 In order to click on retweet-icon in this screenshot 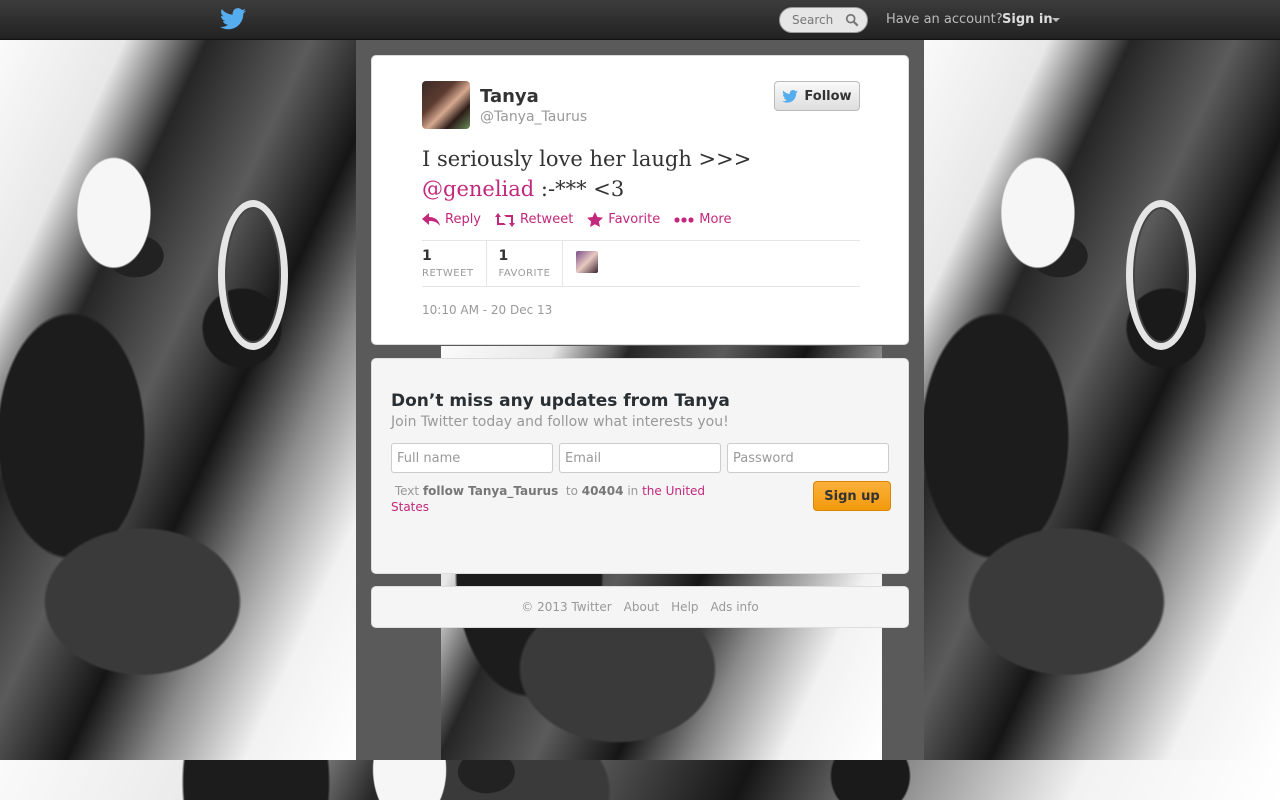, I will do `click(505, 219)`.